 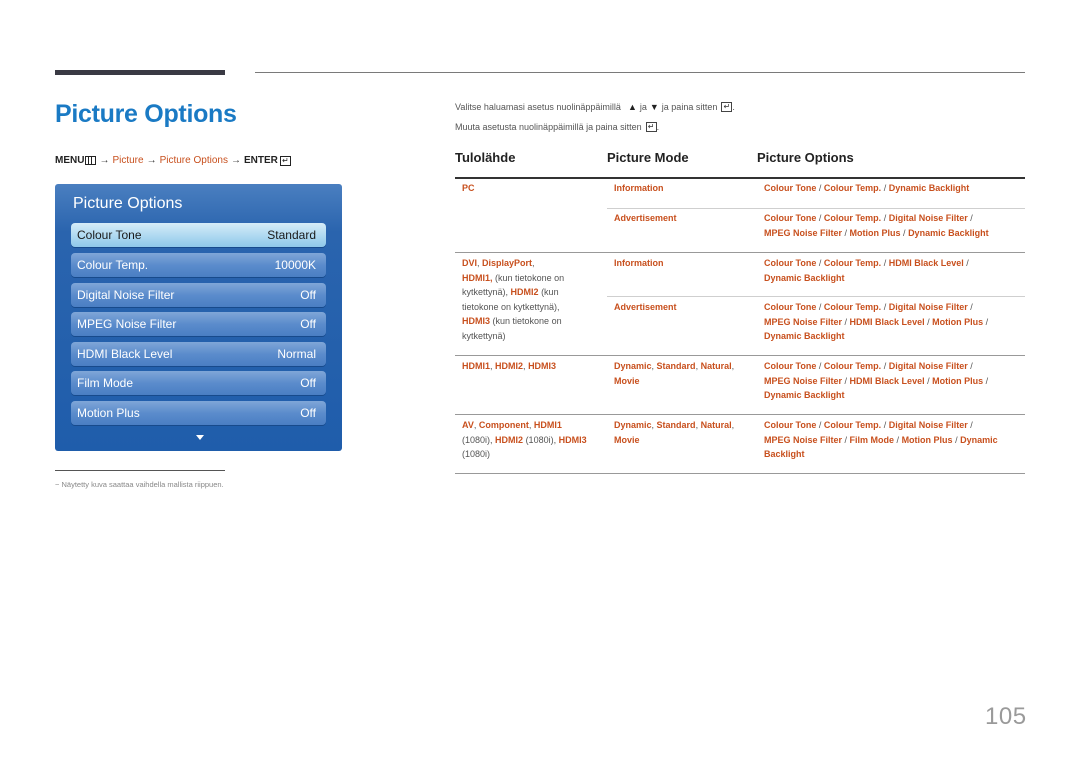 I want to click on footnote-dash: −, so click(x=57, y=484).